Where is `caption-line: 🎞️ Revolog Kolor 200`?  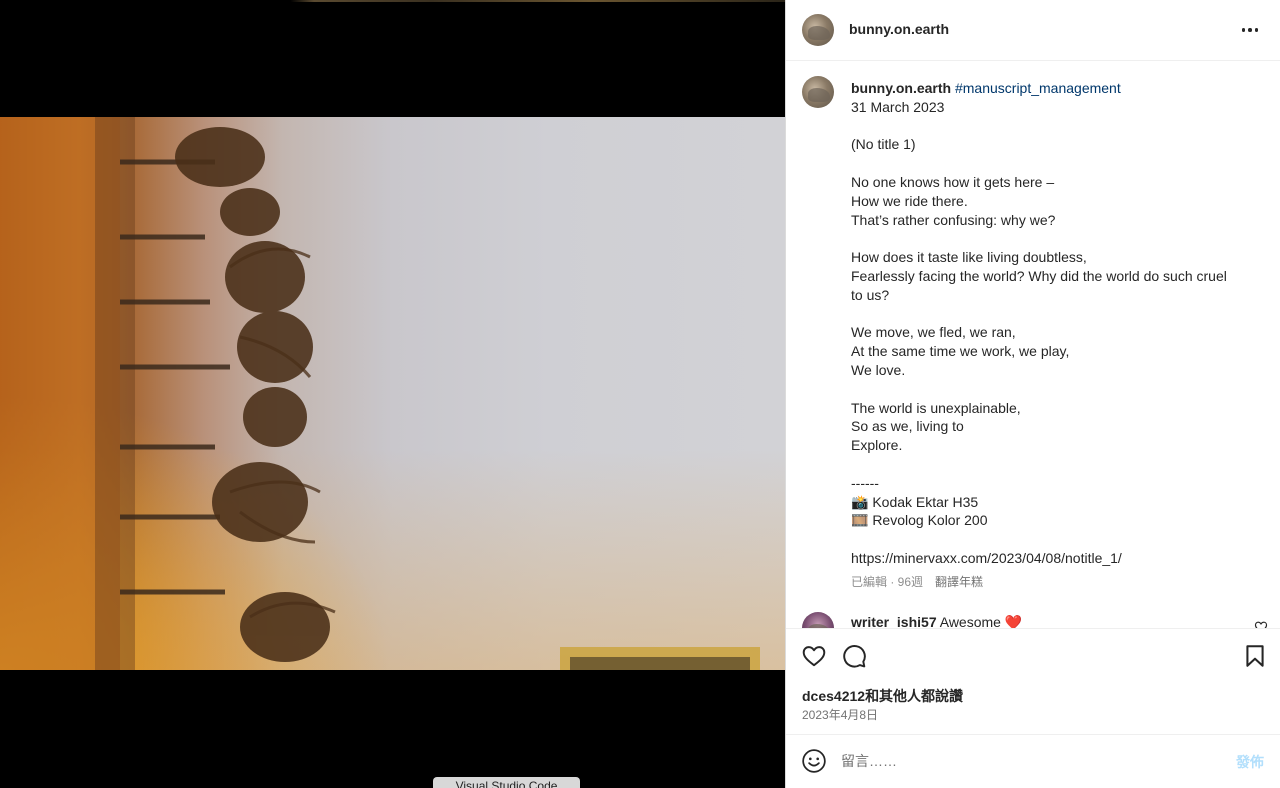
caption-line: 🎞️ Revolog Kolor 200 is located at coordinates (919, 520).